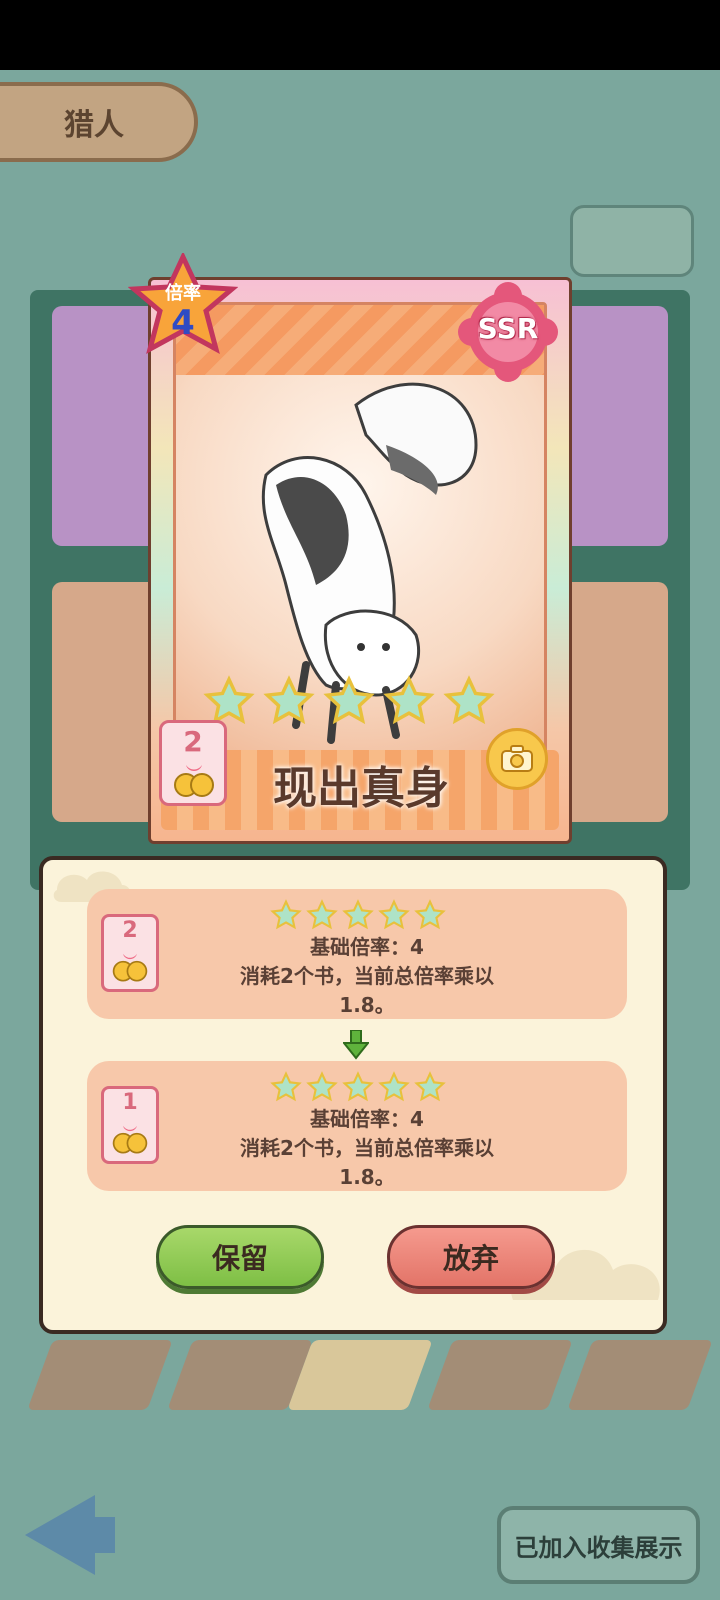  I want to click on next-card-description: 基础倍率：4 消耗2个书，当前总倍率乘以 1.8。, so click(367, 1148).